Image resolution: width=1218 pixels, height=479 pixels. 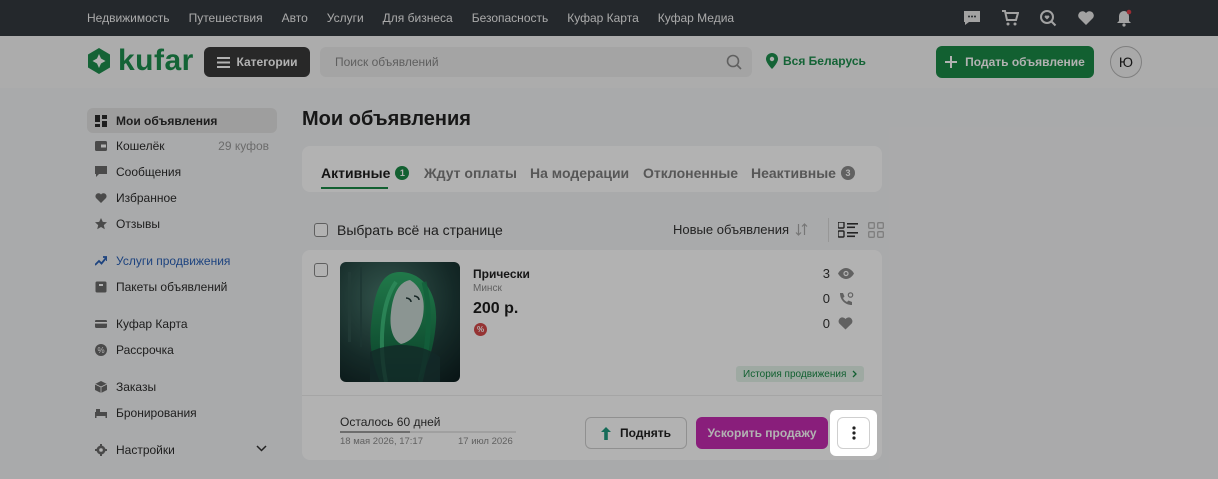 What do you see at coordinates (951, 62) in the screenshot?
I see `plus-icon` at bounding box center [951, 62].